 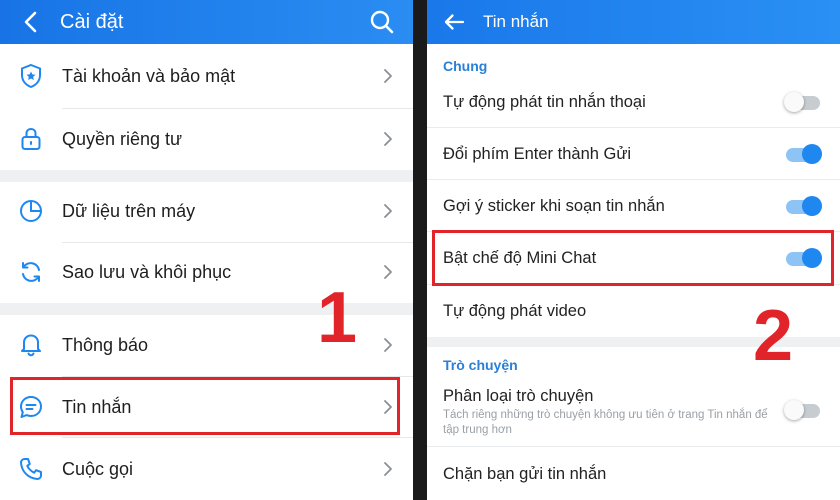 What do you see at coordinates (31, 272) in the screenshot?
I see `sync-icon` at bounding box center [31, 272].